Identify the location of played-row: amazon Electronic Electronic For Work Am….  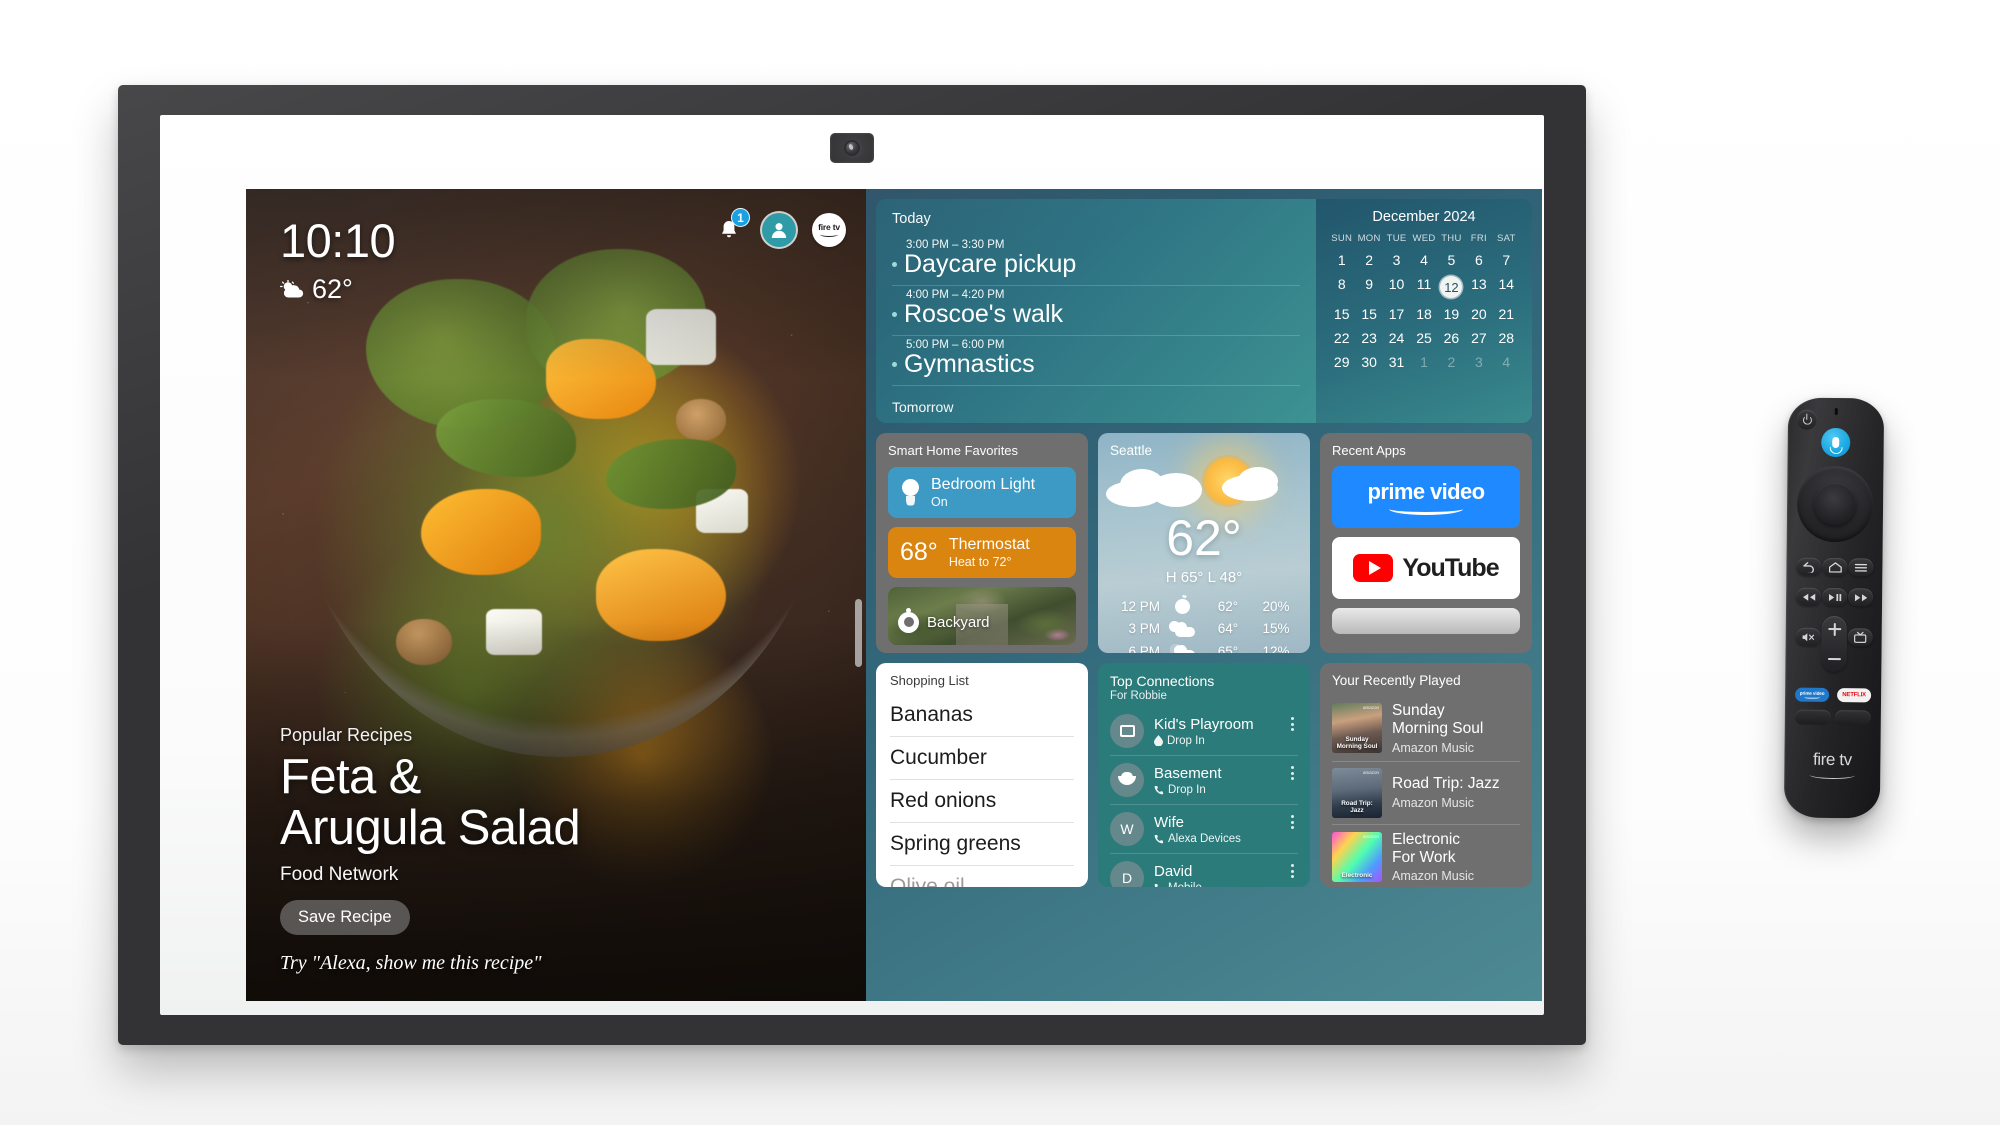
(1426, 856).